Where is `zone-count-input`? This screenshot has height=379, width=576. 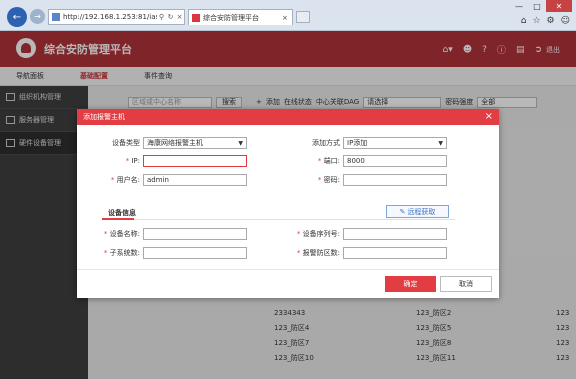 zone-count-input is located at coordinates (395, 253).